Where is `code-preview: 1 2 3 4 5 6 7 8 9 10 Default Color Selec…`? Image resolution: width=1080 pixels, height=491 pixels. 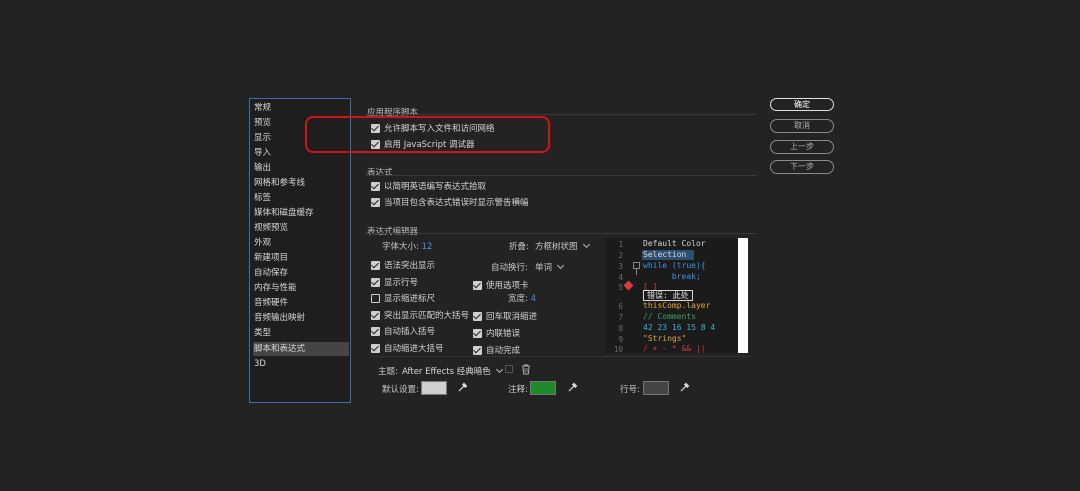
code-preview: 1 2 3 4 5 6 7 8 9 10 Default Color Selec… is located at coordinates (676, 295).